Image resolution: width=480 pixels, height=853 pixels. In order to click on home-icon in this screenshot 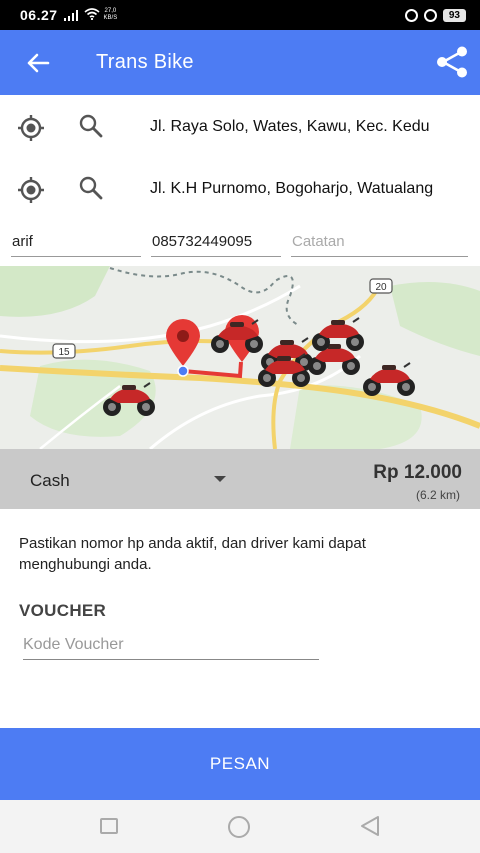, I will do `click(239, 827)`.